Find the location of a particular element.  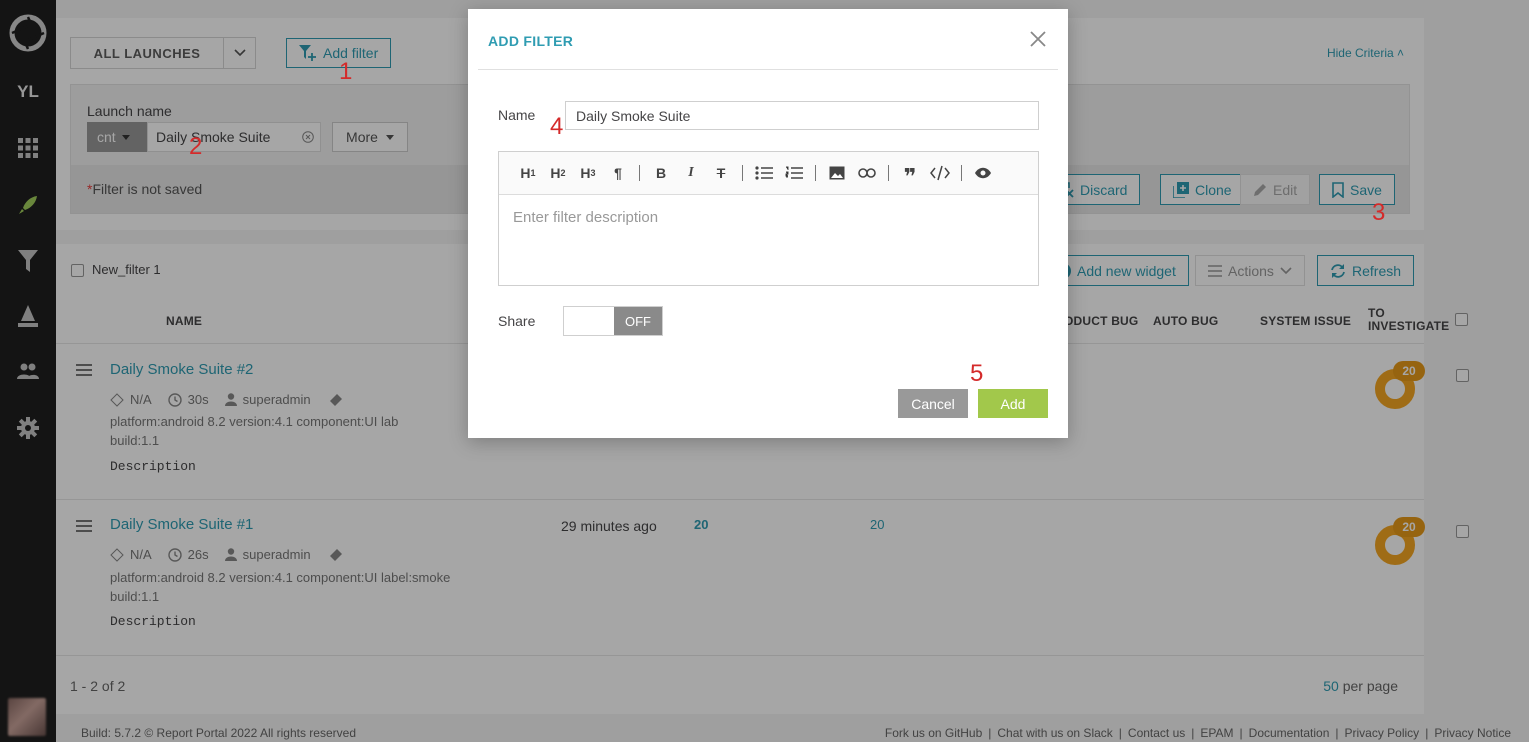

link-icon is located at coordinates (867, 173).